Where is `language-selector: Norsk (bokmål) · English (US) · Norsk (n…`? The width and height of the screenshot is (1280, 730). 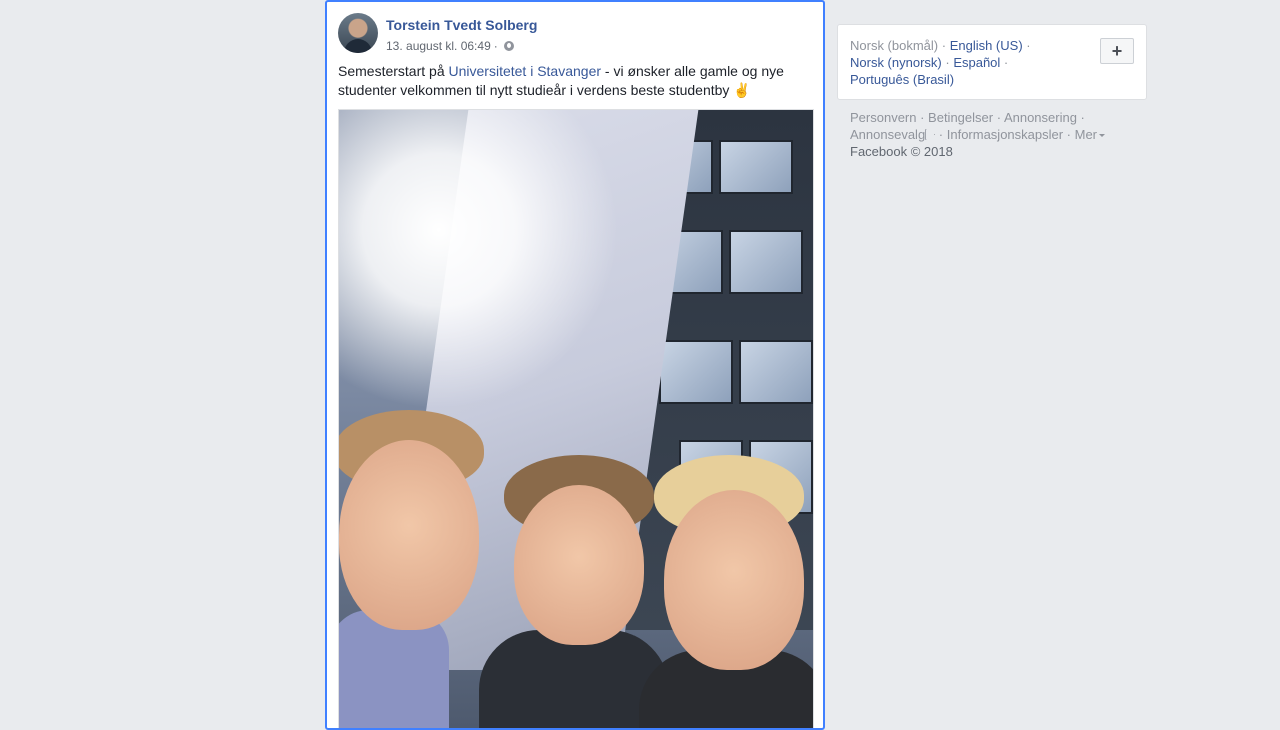 language-selector: Norsk (bokmål) · English (US) · Norsk (n… is located at coordinates (992, 62).